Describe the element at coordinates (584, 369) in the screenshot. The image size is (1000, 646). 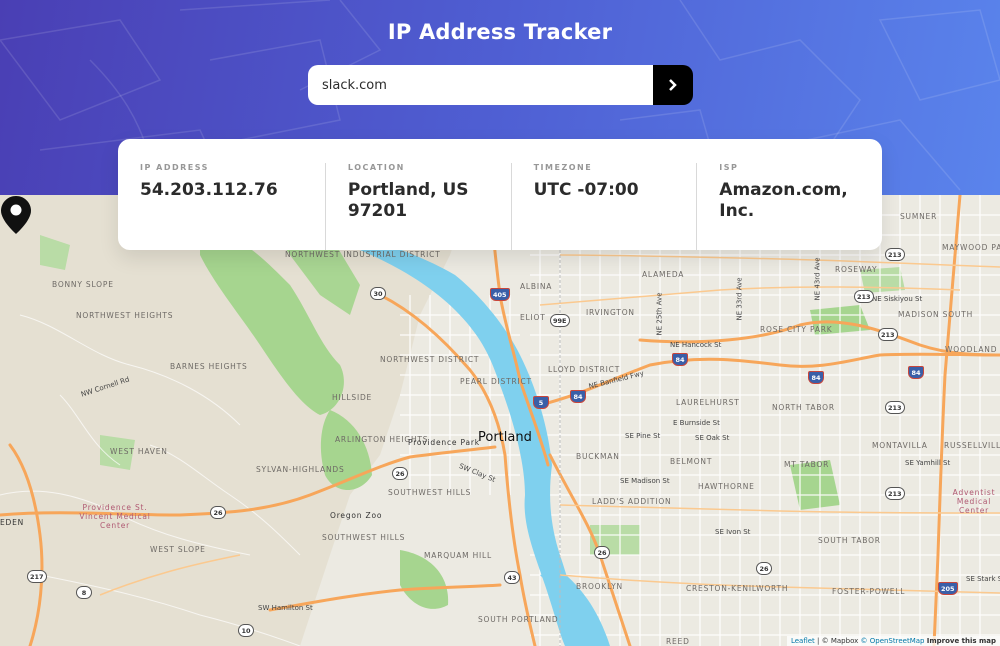
I see `label-lloyd-district: LLOYD DISTRICT` at that location.